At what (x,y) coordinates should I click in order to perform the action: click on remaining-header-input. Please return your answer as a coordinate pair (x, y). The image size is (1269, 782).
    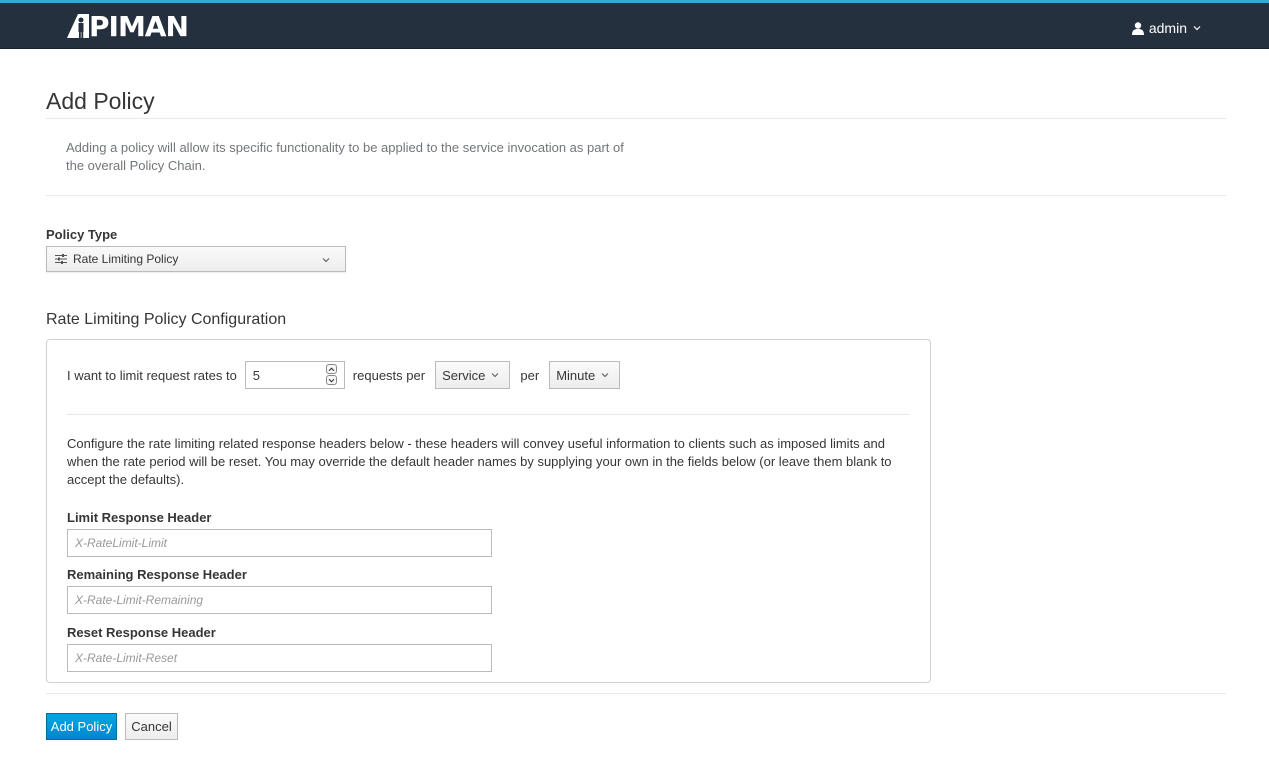
    Looking at the image, I should click on (279, 600).